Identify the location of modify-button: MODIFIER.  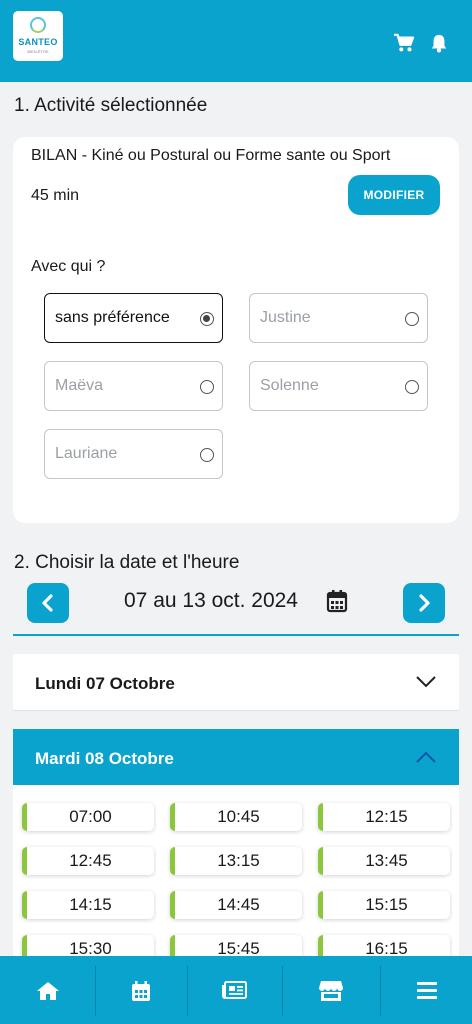
(394, 195).